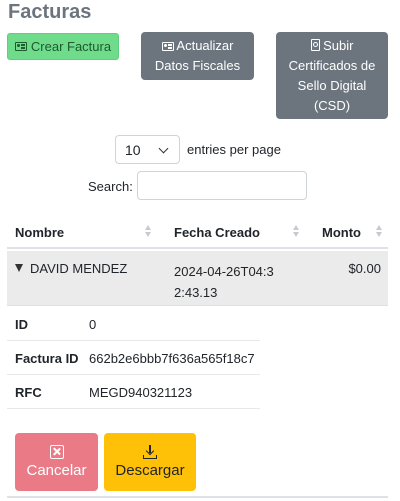  Describe the element at coordinates (332, 85) in the screenshot. I see `upload-csd-label-3: Sello Digital` at that location.